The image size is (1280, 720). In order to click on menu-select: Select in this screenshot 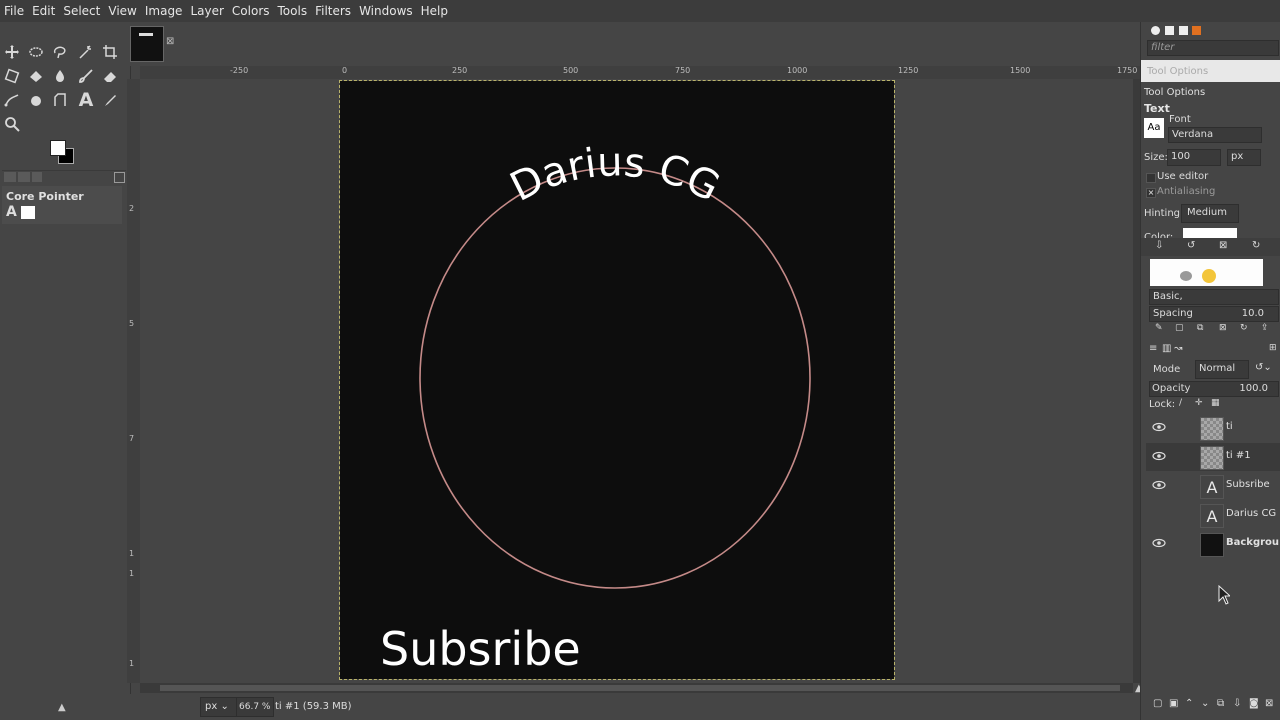, I will do `click(81, 11)`.